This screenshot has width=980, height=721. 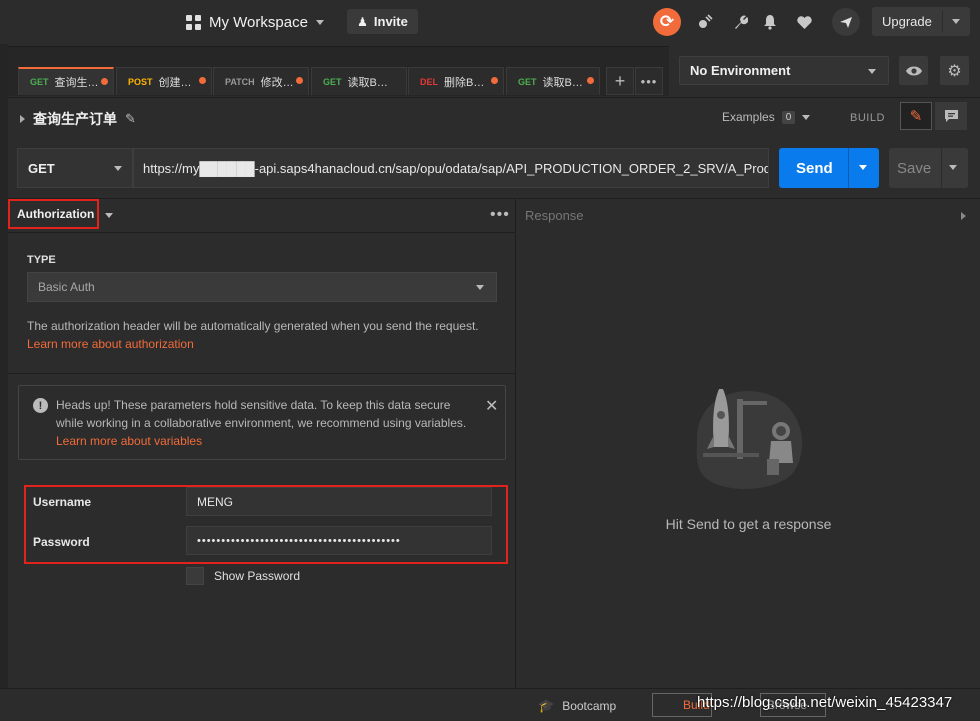 What do you see at coordinates (667, 22) in the screenshot?
I see `sync-icon: ⟳` at bounding box center [667, 22].